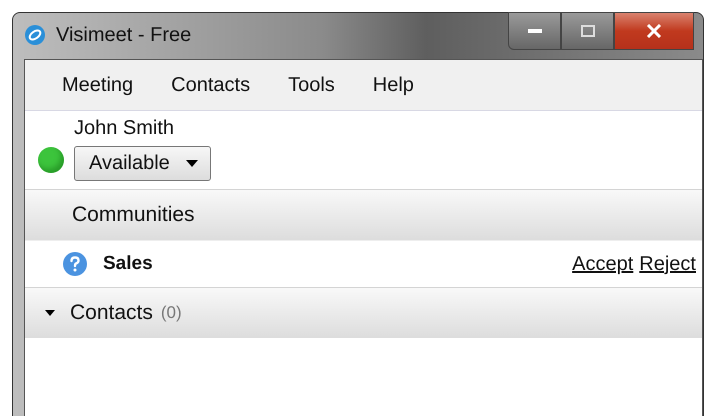 Image resolution: width=704 pixels, height=416 pixels. What do you see at coordinates (35, 35) in the screenshot?
I see `app-logo-icon` at bounding box center [35, 35].